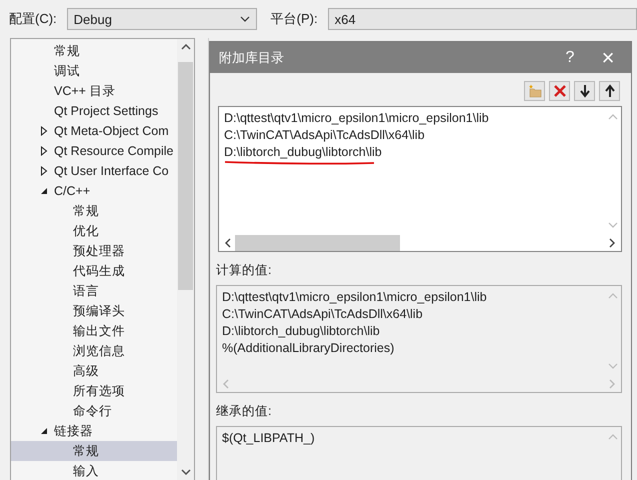 Image resolution: width=637 pixels, height=480 pixels. What do you see at coordinates (94, 111) in the screenshot?
I see `tree-item: Qt Project Settings` at bounding box center [94, 111].